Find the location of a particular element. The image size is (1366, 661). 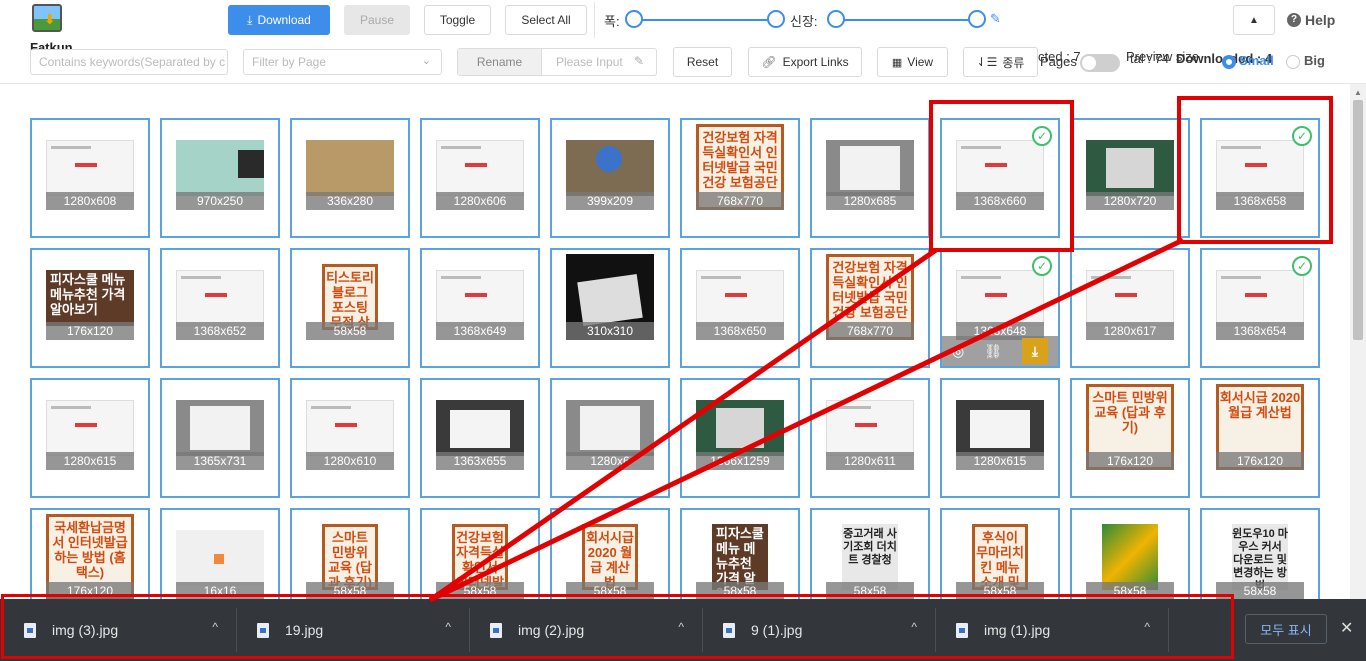

image-dimensions-label: 1368x652 is located at coordinates (220, 331).